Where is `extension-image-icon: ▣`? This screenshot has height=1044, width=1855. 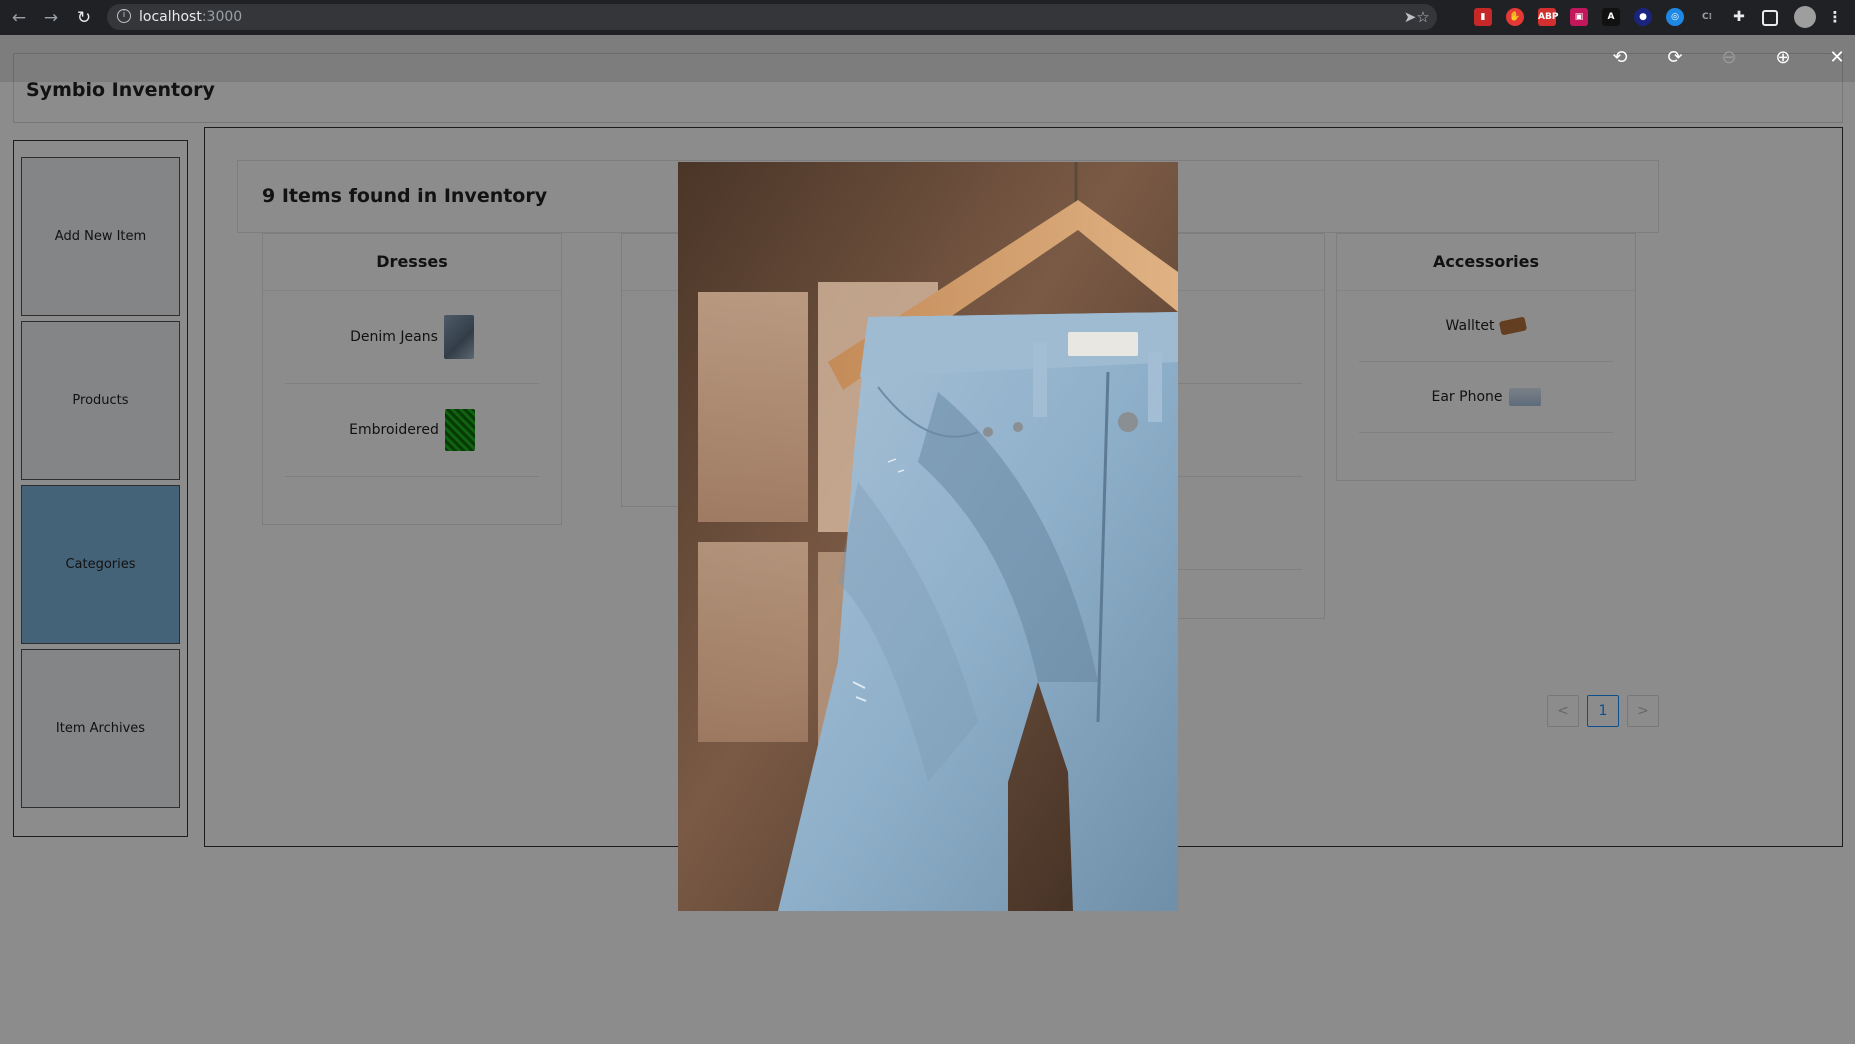
extension-image-icon: ▣ is located at coordinates (1579, 17).